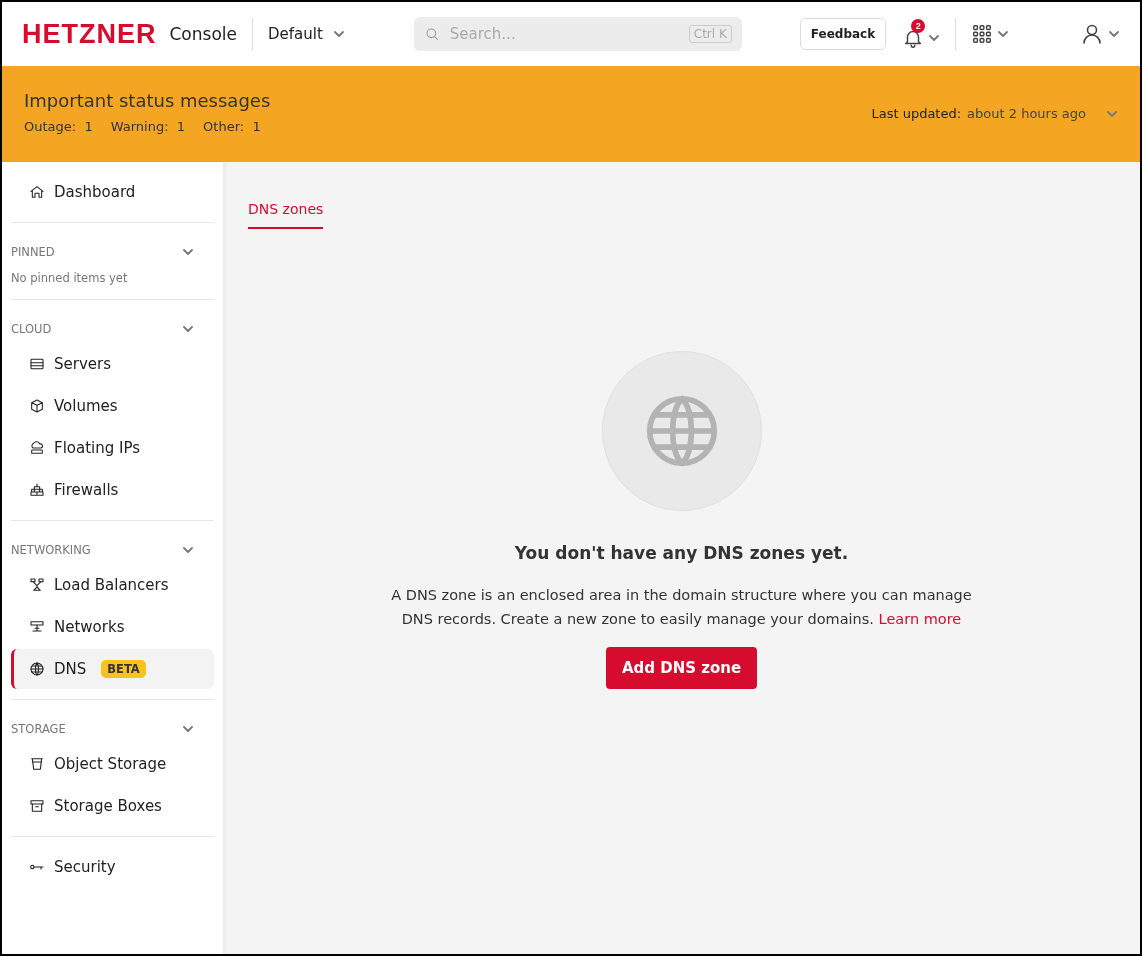 This screenshot has height=956, width=1142. Describe the element at coordinates (86, 490) in the screenshot. I see `item-label: Firewalls` at that location.